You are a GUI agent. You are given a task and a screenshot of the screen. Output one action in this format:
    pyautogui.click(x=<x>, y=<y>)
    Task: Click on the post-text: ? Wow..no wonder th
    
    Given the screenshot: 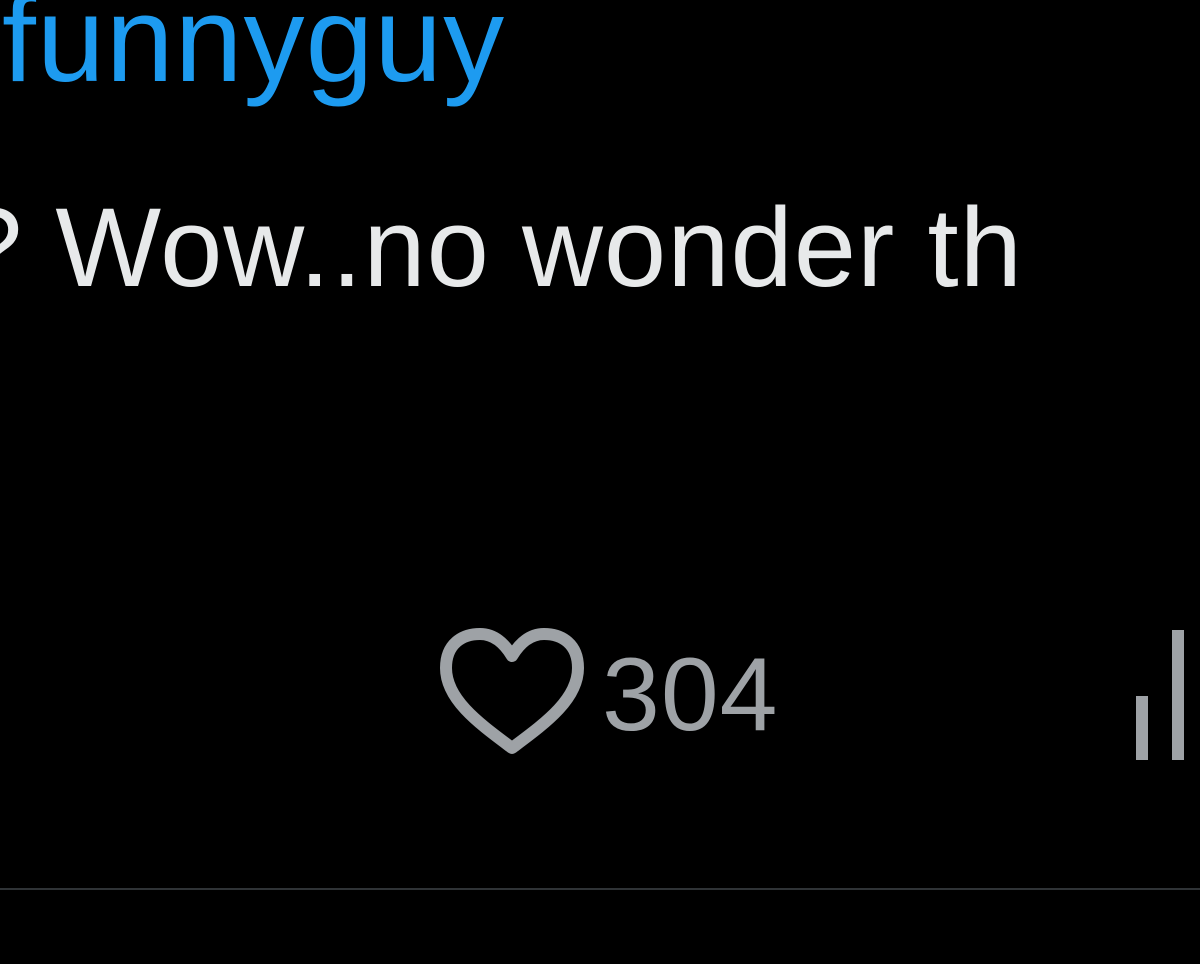 What is the action you would take?
    pyautogui.click(x=511, y=247)
    